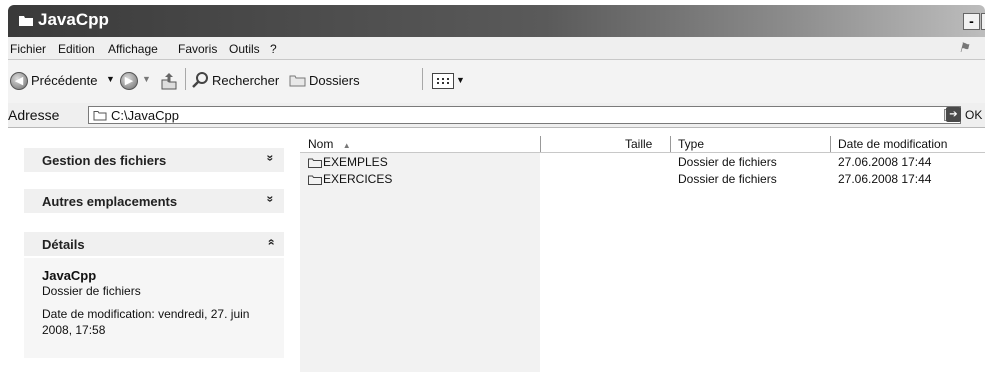 The height and width of the screenshot is (372, 985). Describe the element at coordinates (460, 80) in the screenshot. I see `views-dropdown-icon: ▼` at that location.